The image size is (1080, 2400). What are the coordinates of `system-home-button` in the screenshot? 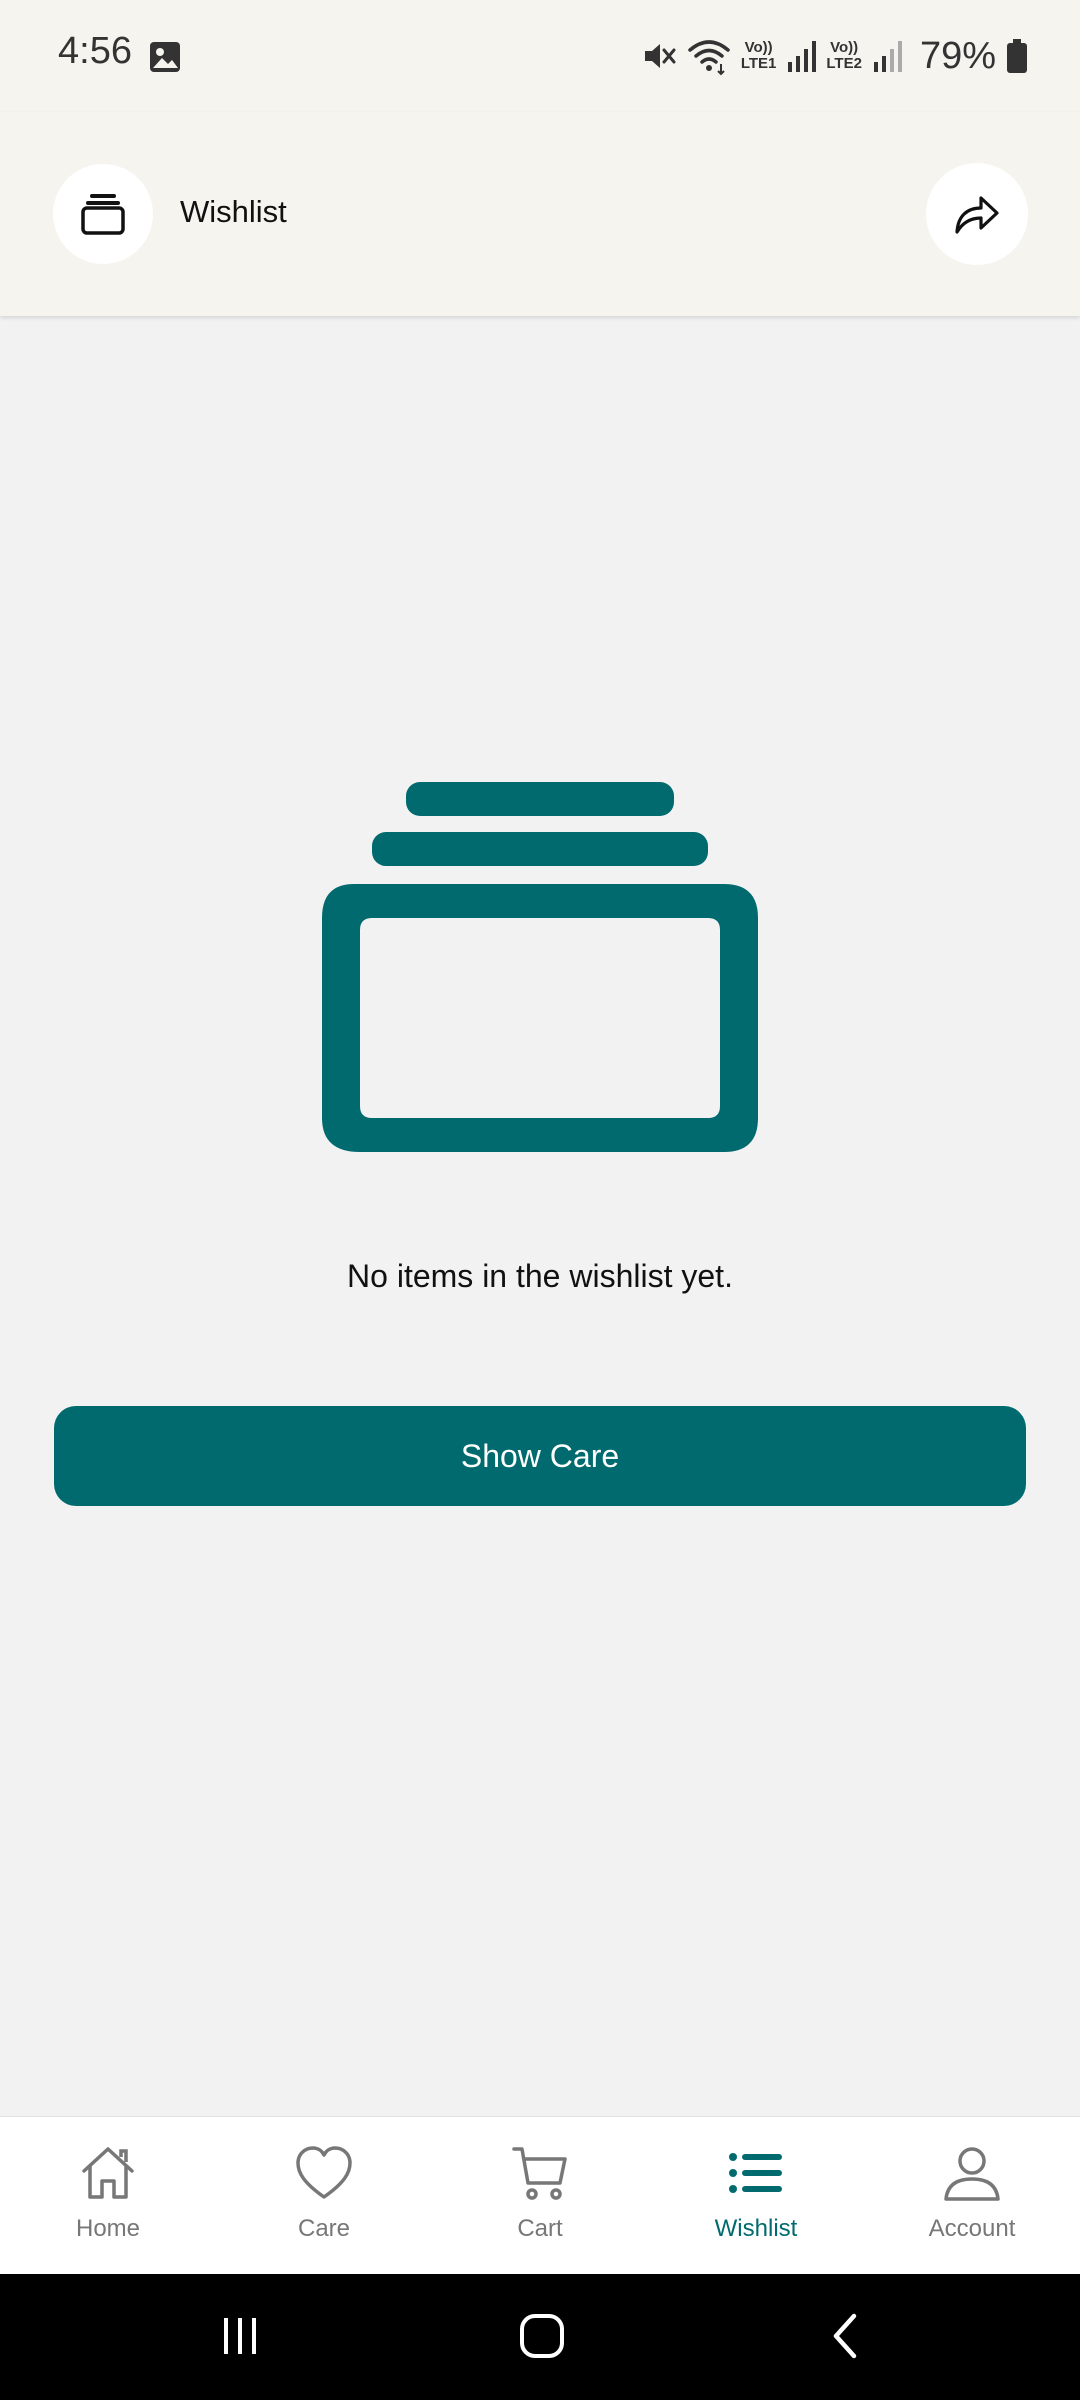 It's located at (542, 2336).